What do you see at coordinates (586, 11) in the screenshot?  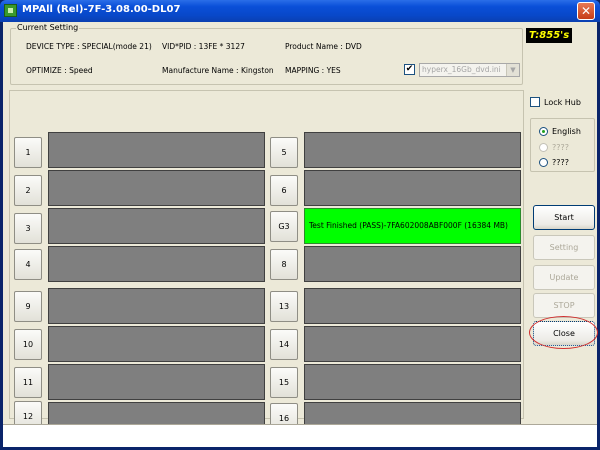 I see `close-window-button: ✕` at bounding box center [586, 11].